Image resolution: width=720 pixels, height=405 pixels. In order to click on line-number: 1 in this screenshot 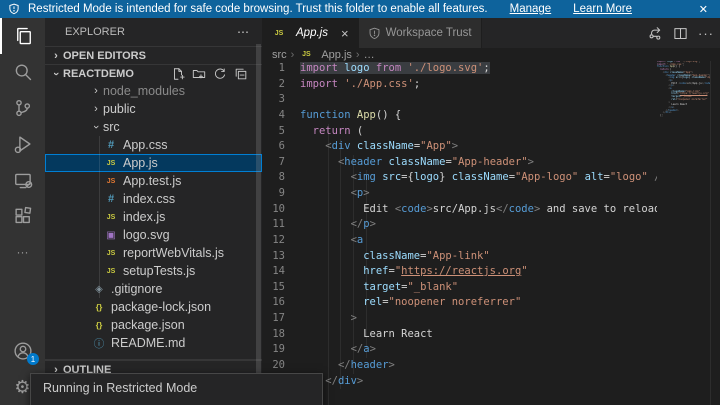, I will do `click(281, 68)`.